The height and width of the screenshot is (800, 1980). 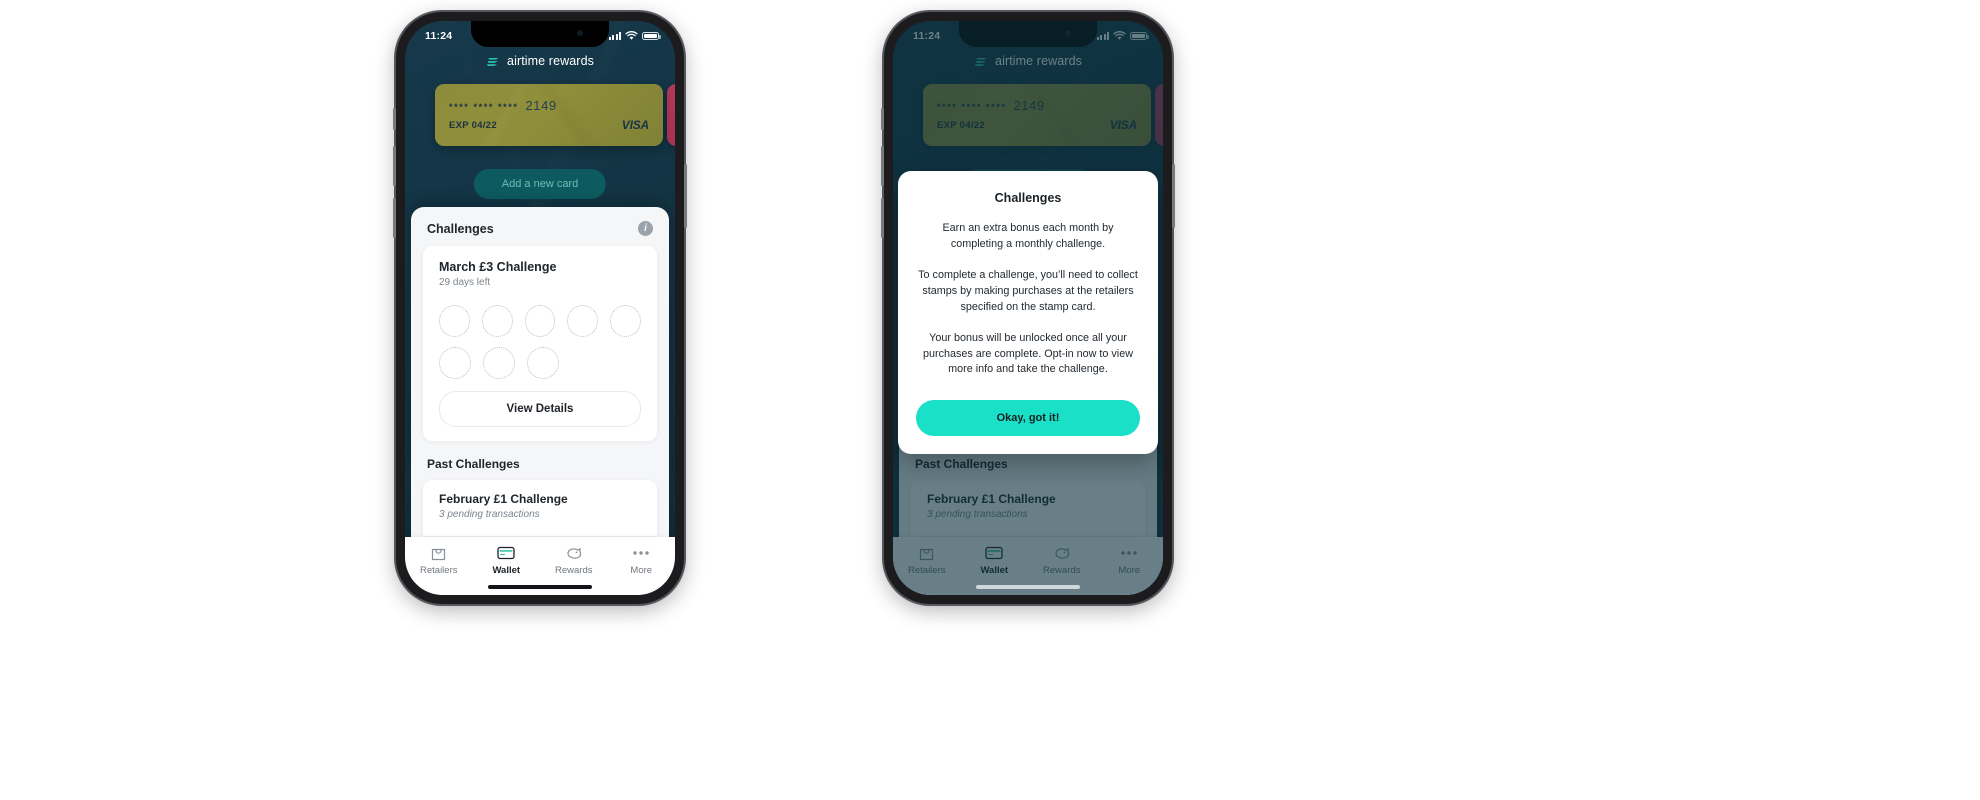 I want to click on tab-more: More, so click(x=641, y=560).